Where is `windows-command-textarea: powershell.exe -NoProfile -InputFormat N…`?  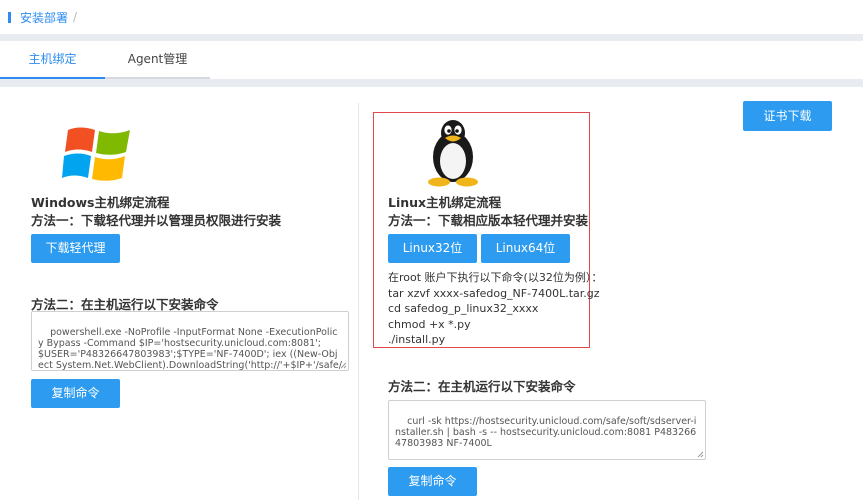
windows-command-textarea: powershell.exe -NoProfile -InputFormat N… is located at coordinates (190, 341).